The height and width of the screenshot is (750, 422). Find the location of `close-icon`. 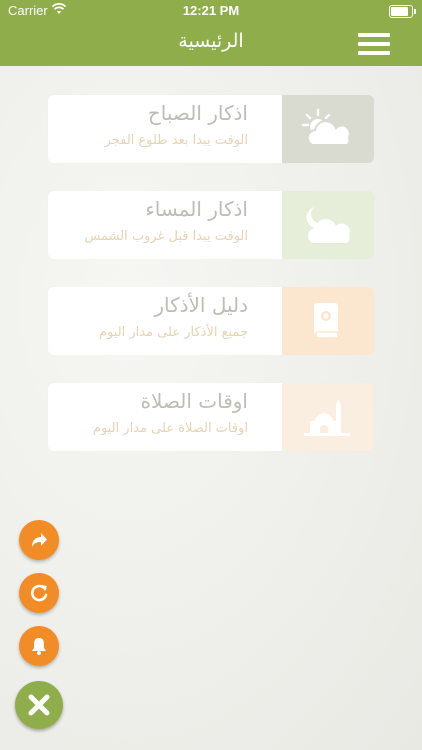

close-icon is located at coordinates (39, 705).